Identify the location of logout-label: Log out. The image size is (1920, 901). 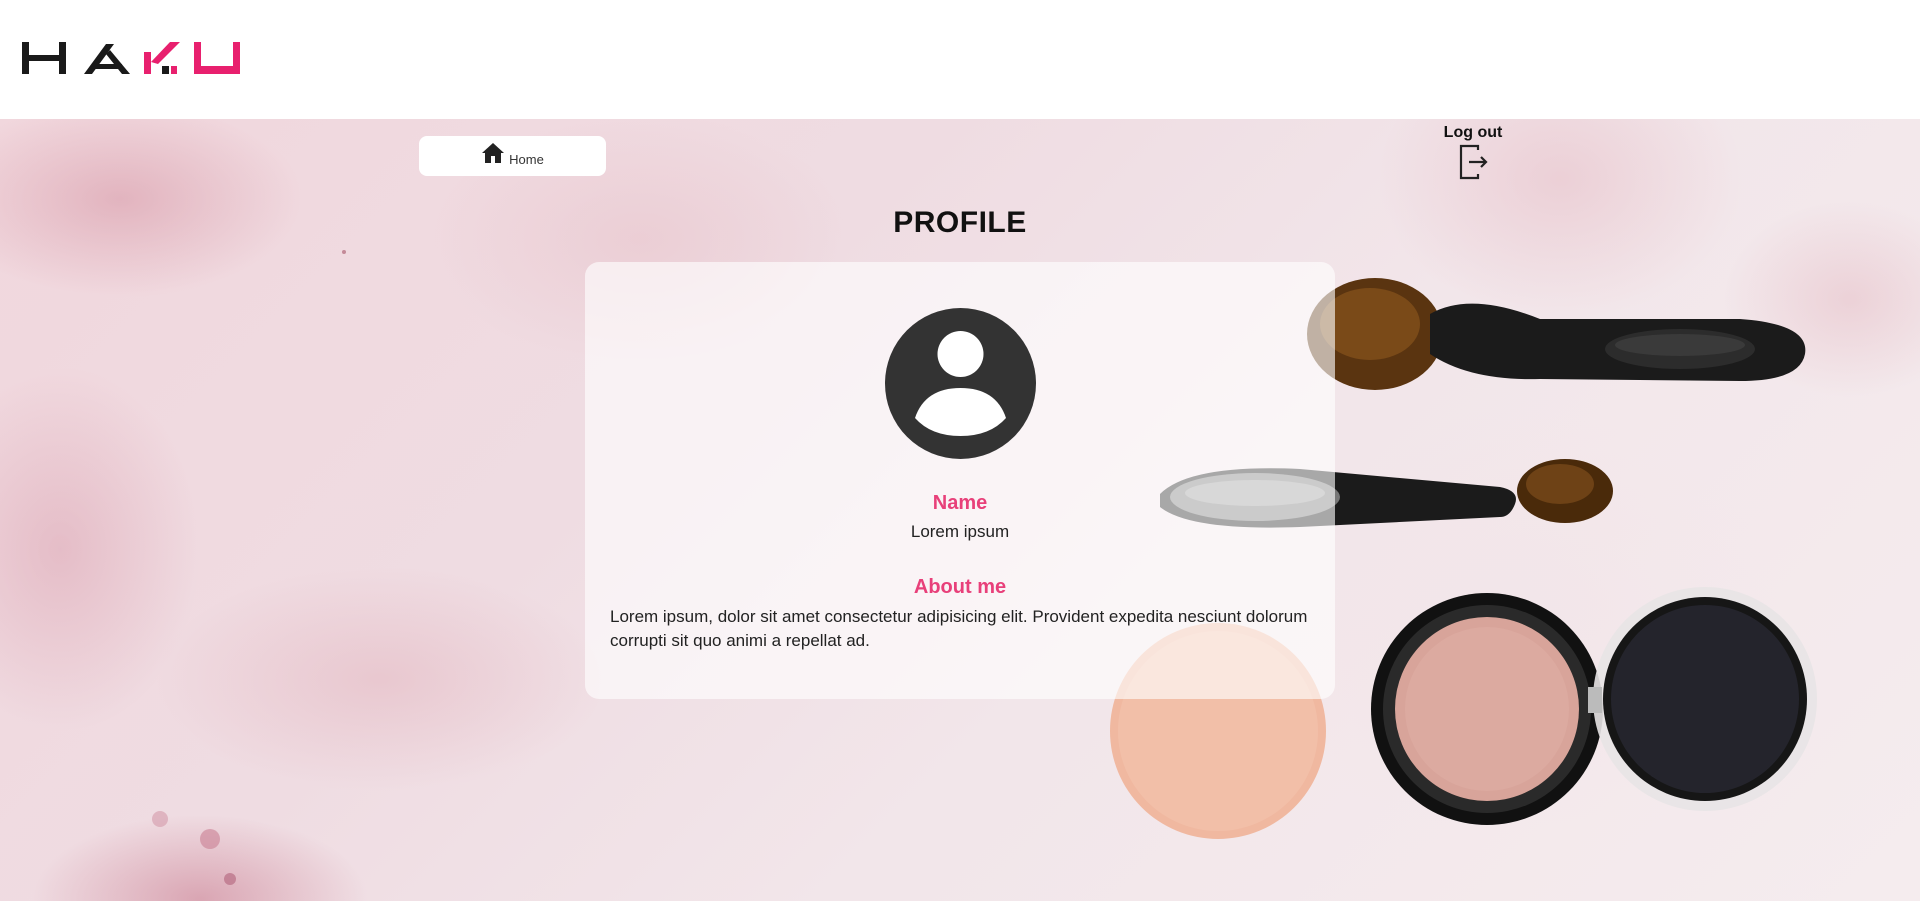
(1473, 132).